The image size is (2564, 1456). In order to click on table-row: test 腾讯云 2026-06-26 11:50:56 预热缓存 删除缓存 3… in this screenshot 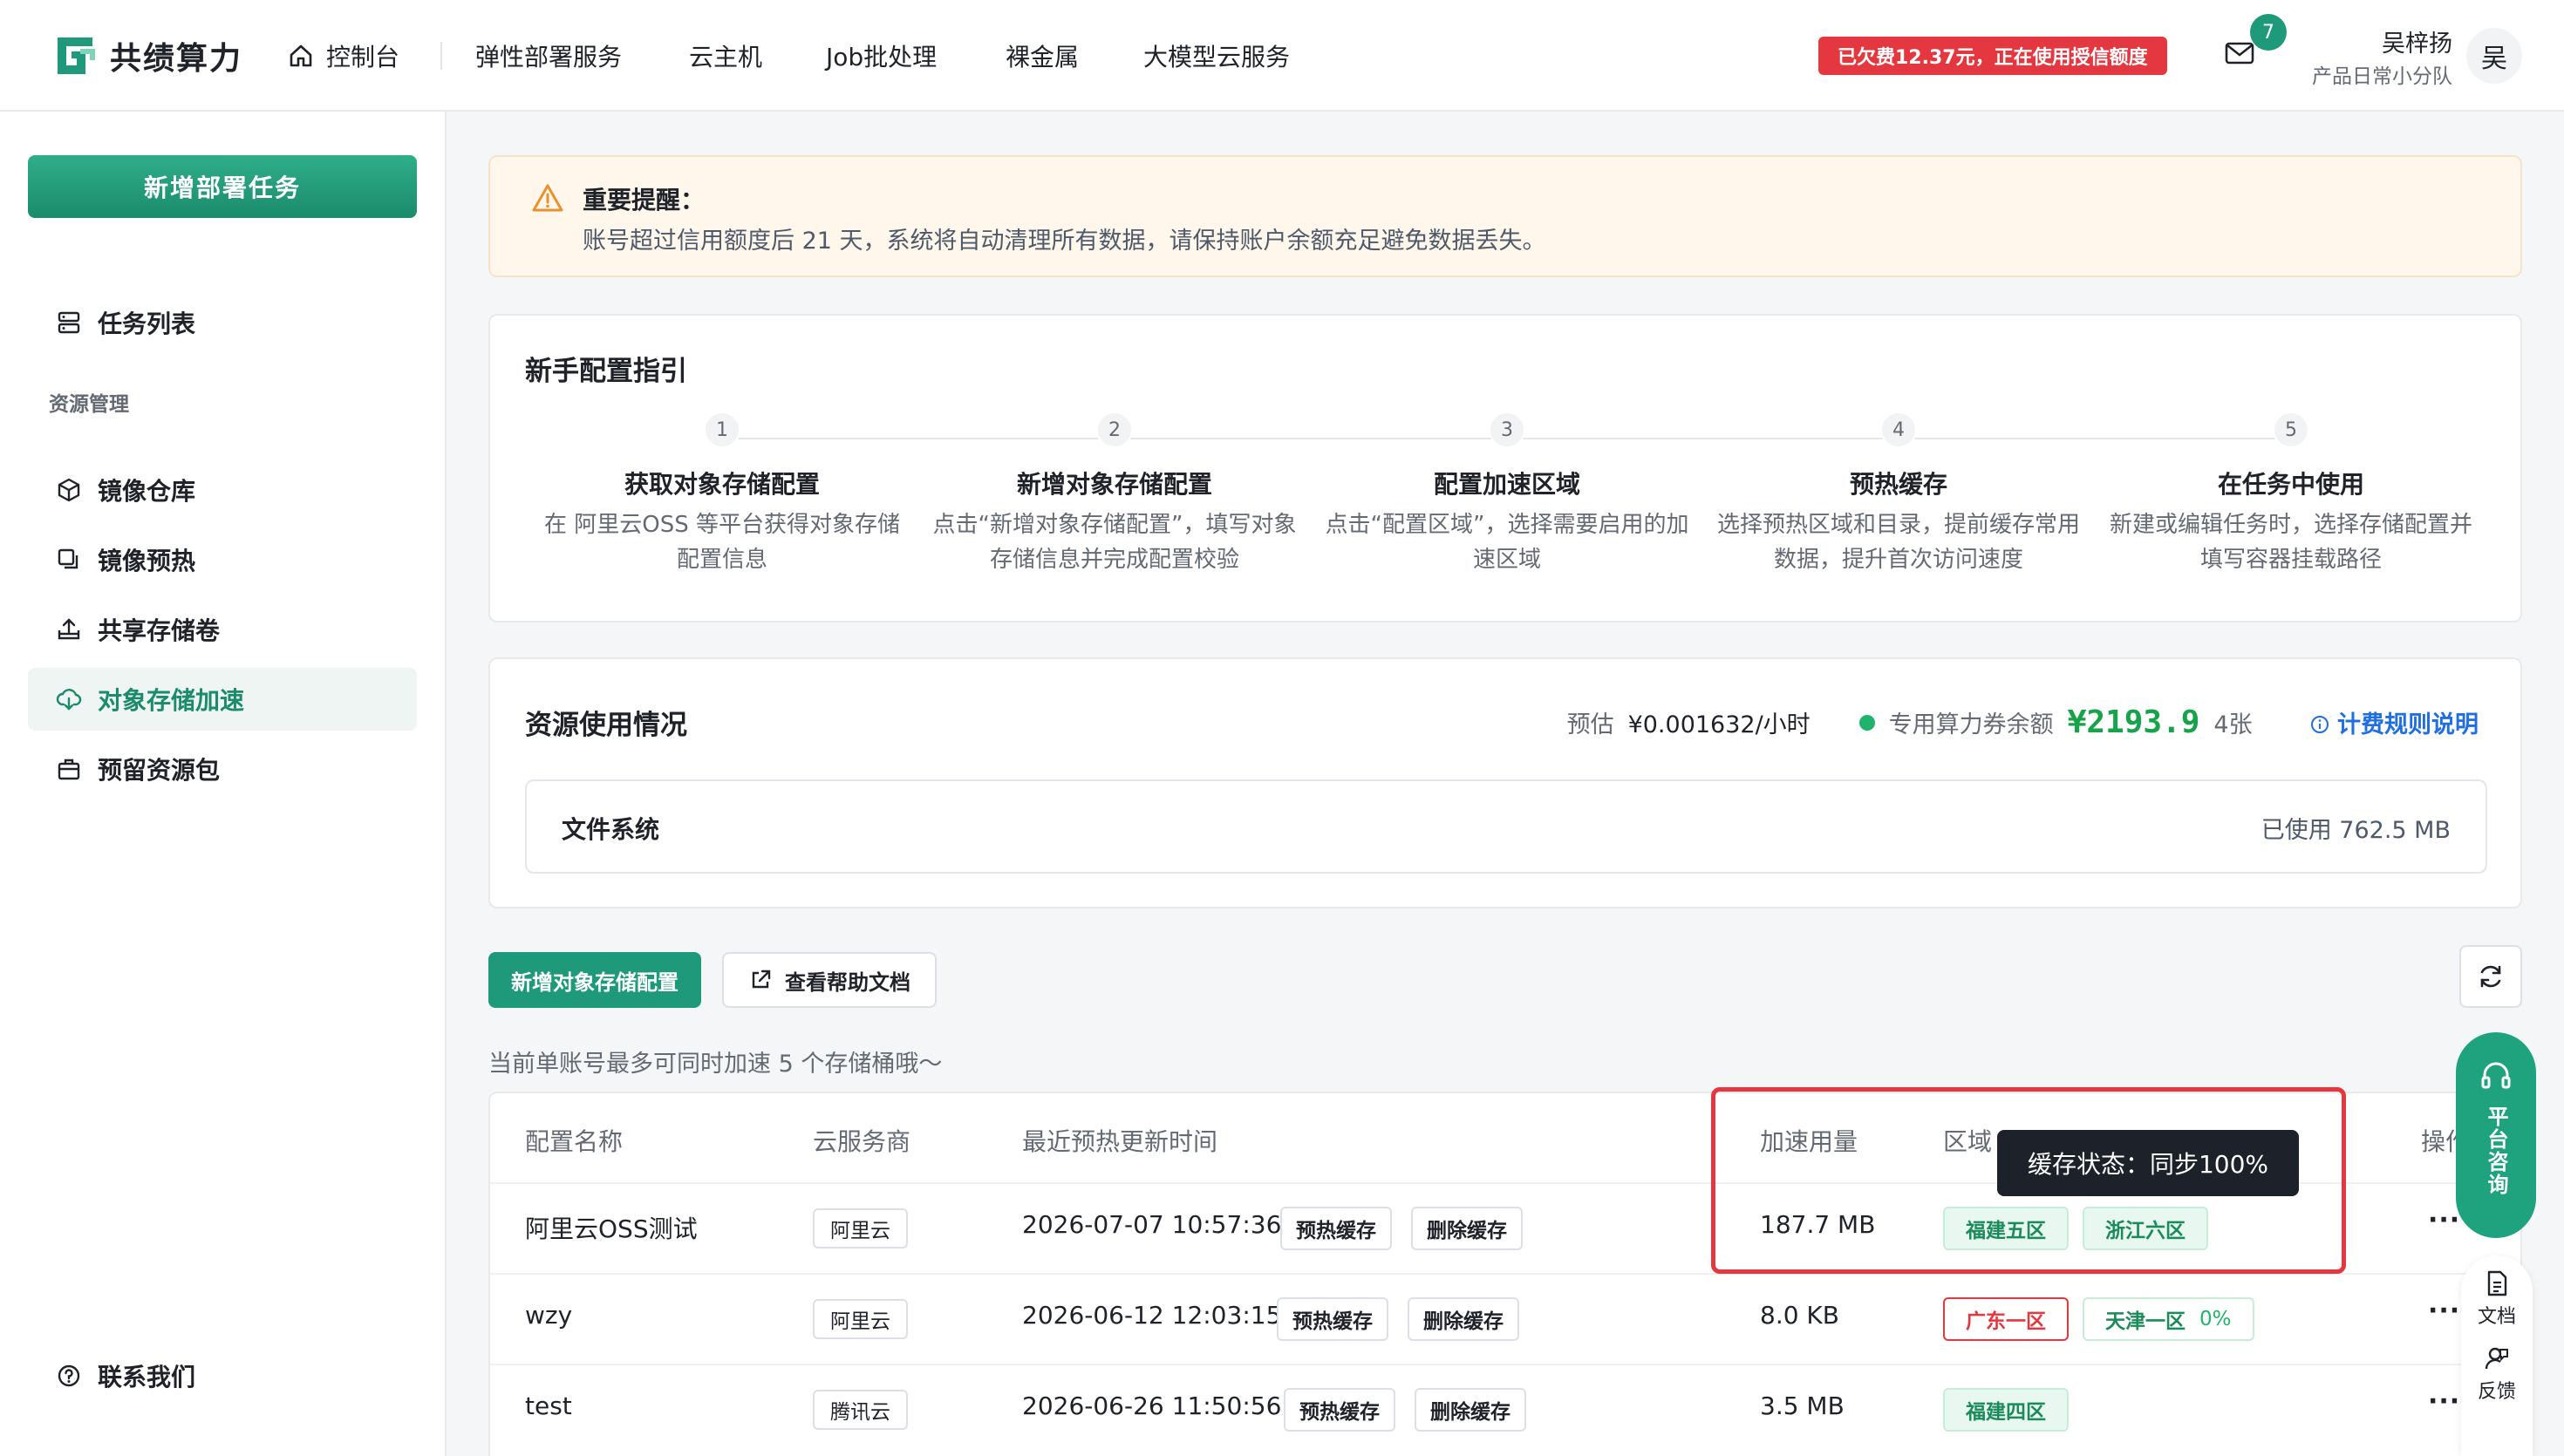, I will do `click(1505, 1409)`.